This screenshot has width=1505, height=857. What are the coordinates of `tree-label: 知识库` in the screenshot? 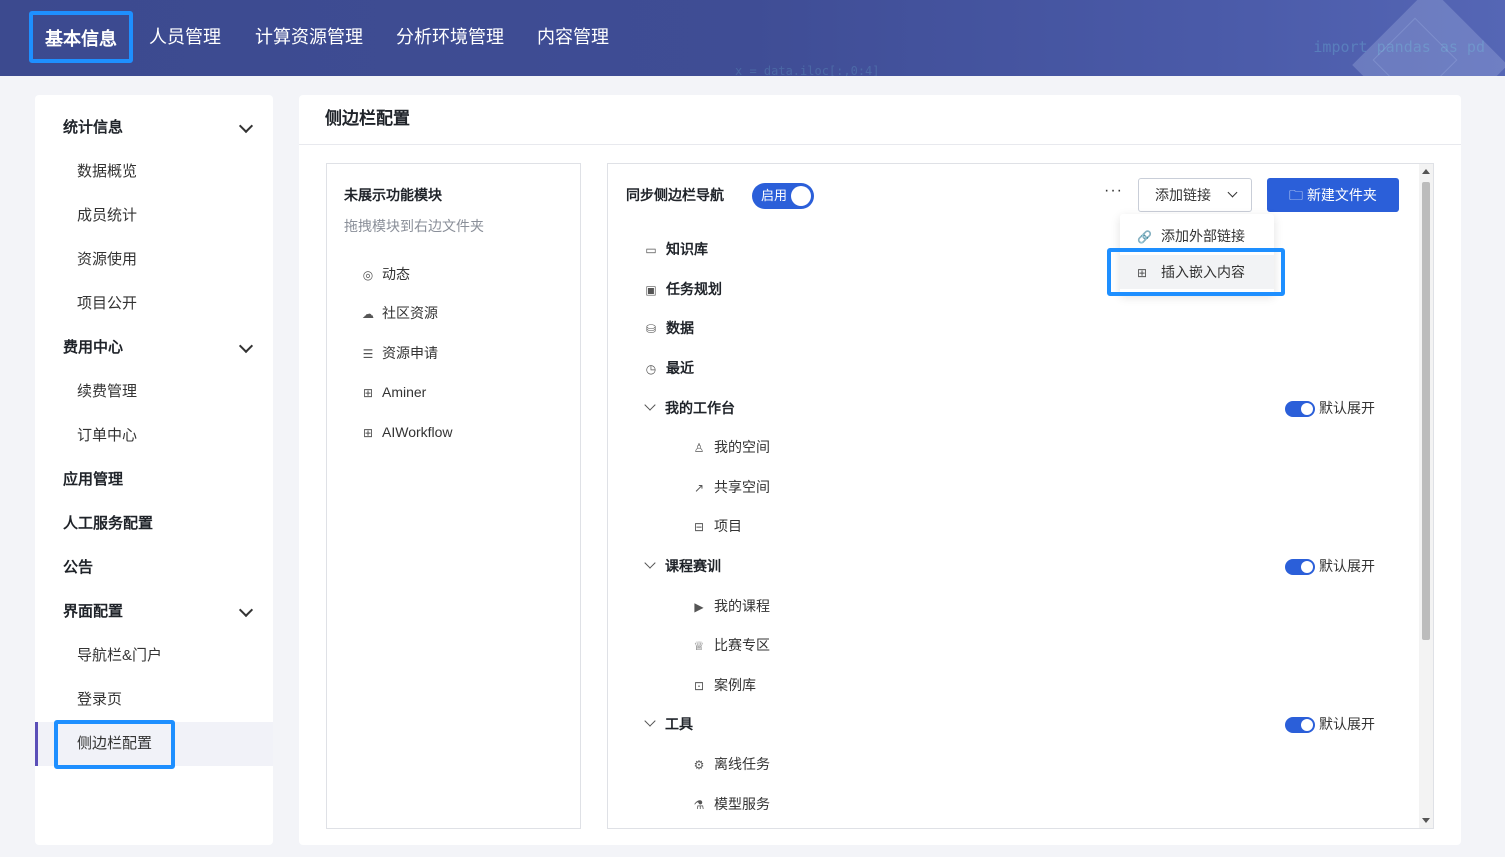 It's located at (687, 249).